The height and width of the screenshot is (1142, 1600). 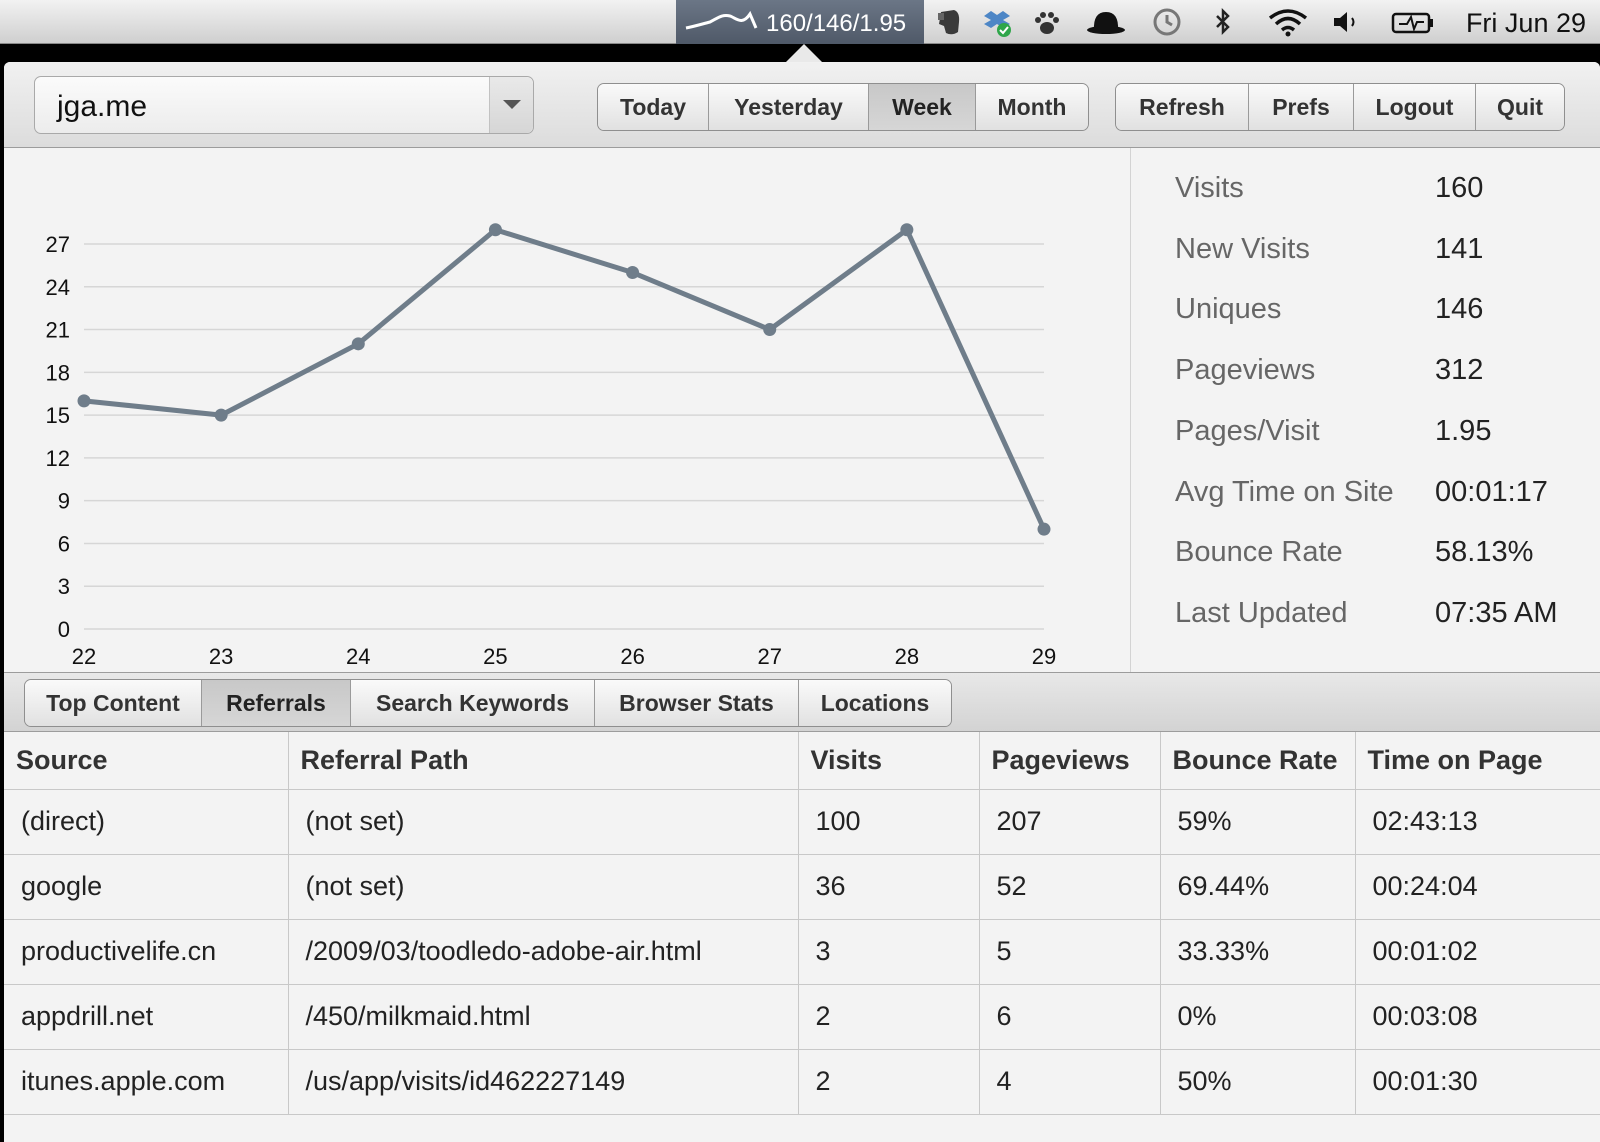 I want to click on refresh-button: Refresh, so click(x=1182, y=107).